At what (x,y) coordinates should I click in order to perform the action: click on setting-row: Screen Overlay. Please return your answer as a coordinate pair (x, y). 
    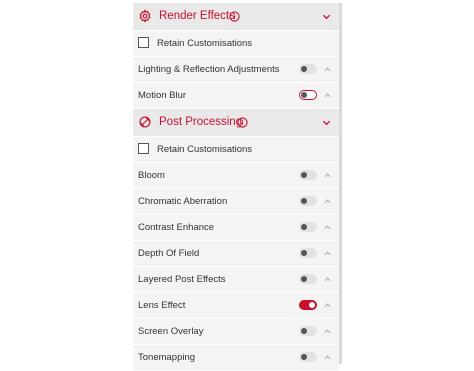
    Looking at the image, I should click on (236, 332).